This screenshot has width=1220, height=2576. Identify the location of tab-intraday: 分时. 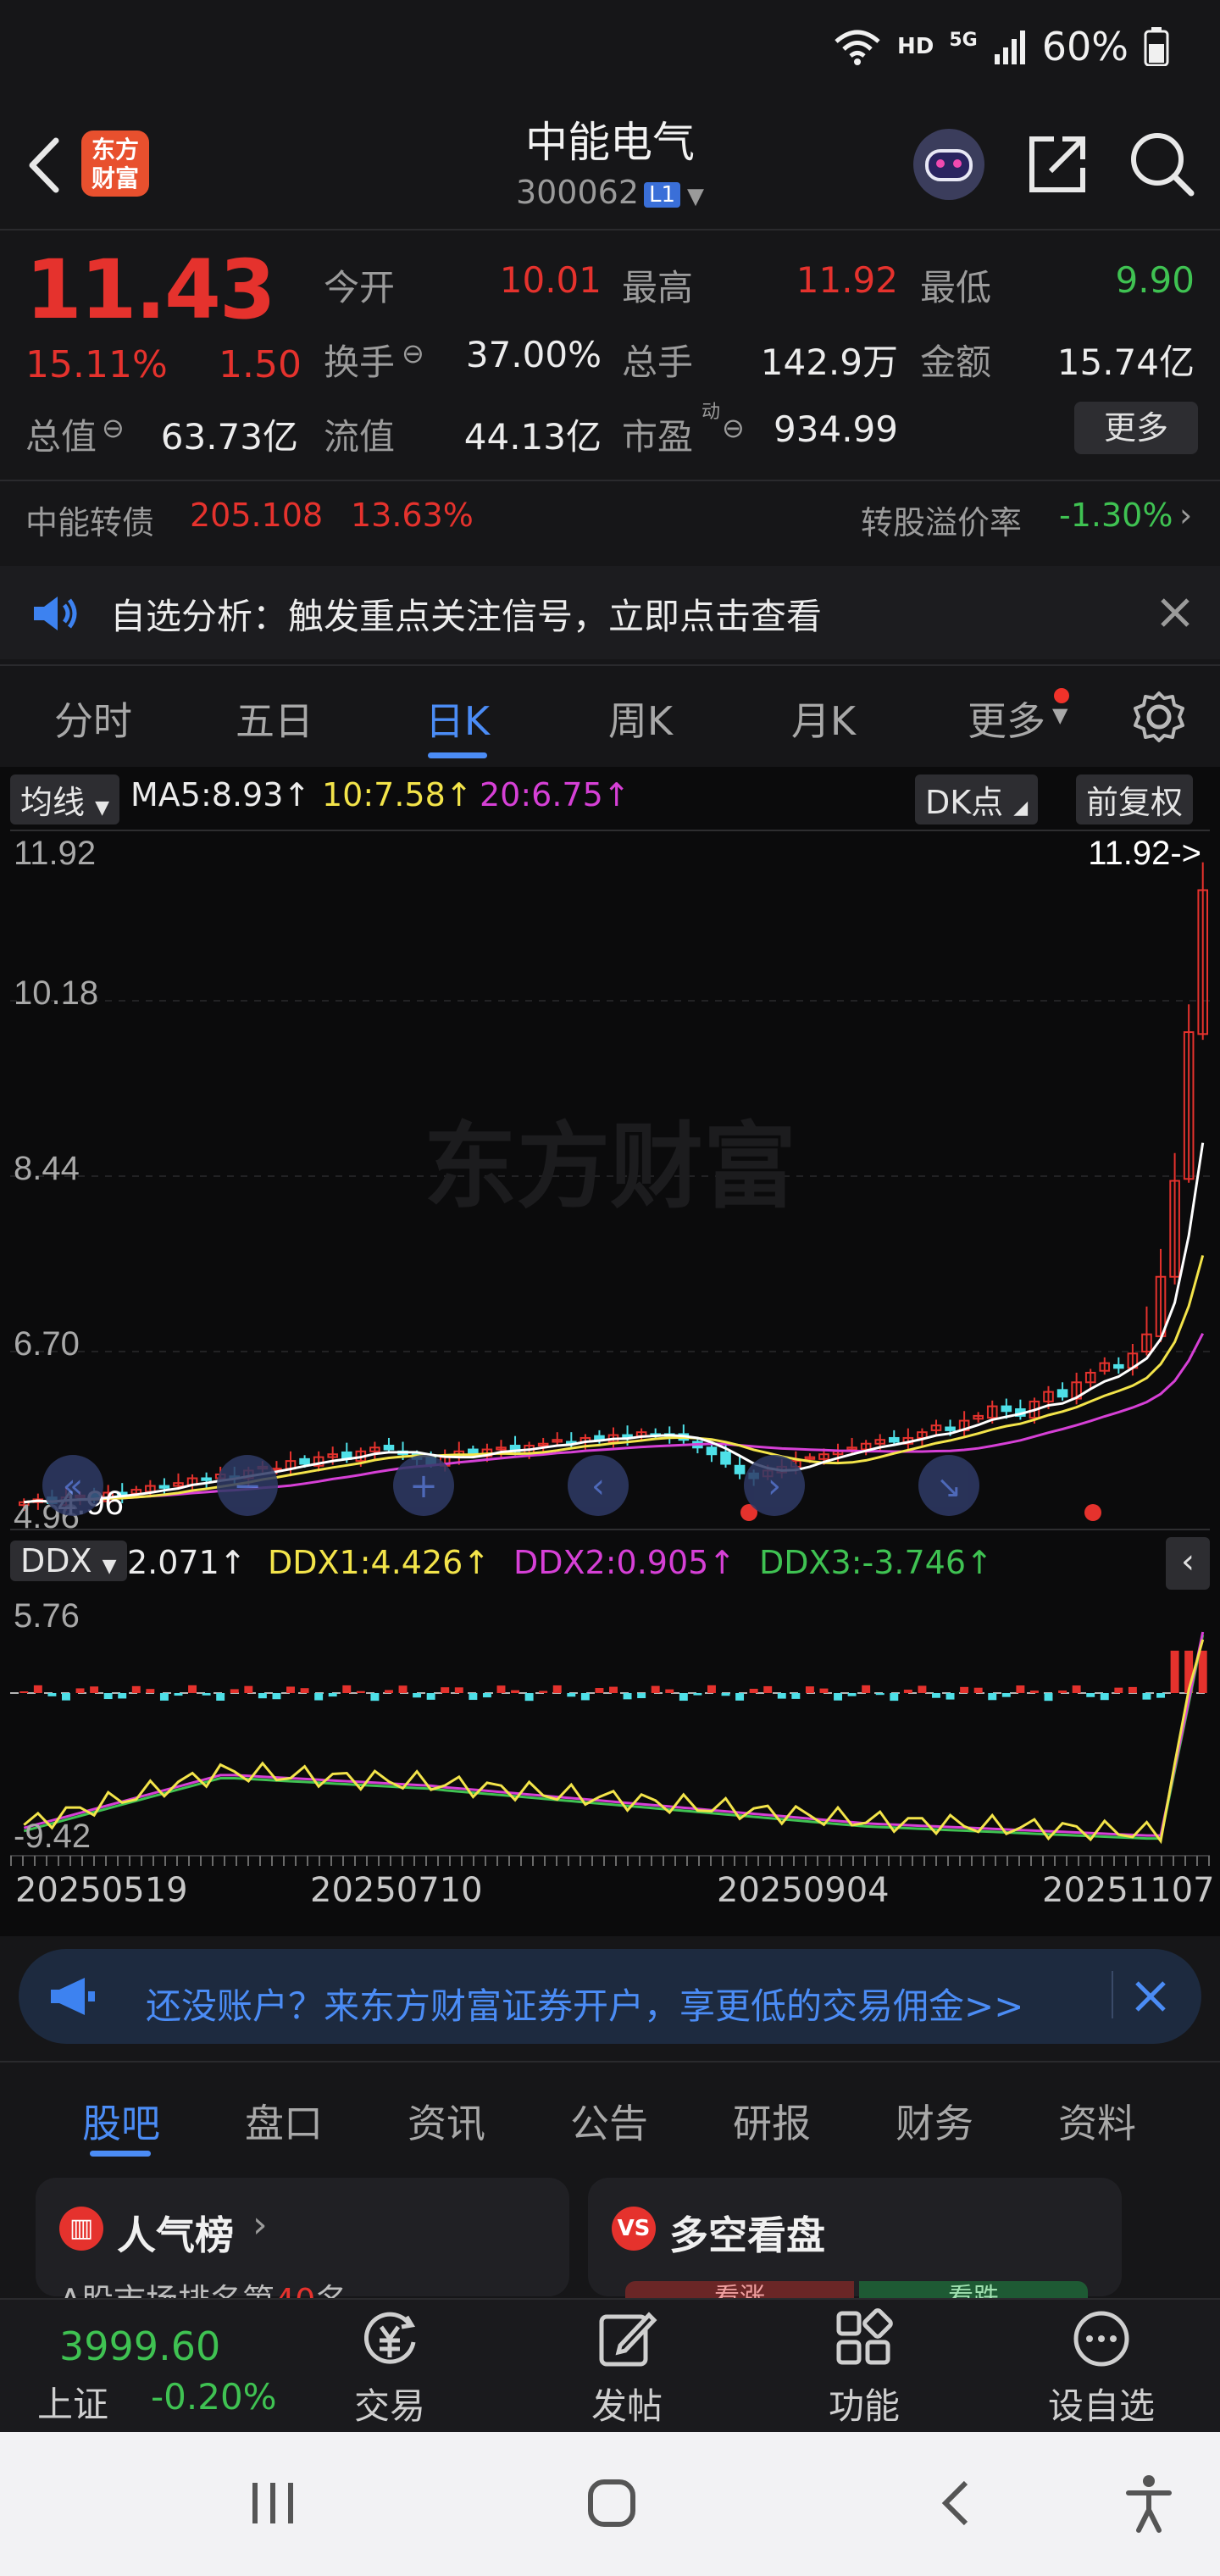
(93, 719).